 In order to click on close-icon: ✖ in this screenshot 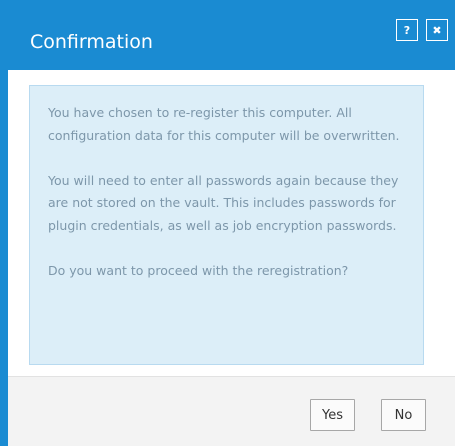, I will do `click(437, 30)`.